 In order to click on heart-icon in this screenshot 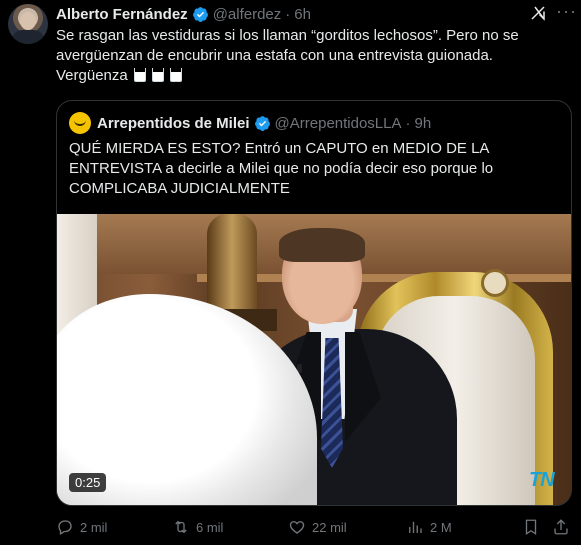, I will do `click(297, 527)`.